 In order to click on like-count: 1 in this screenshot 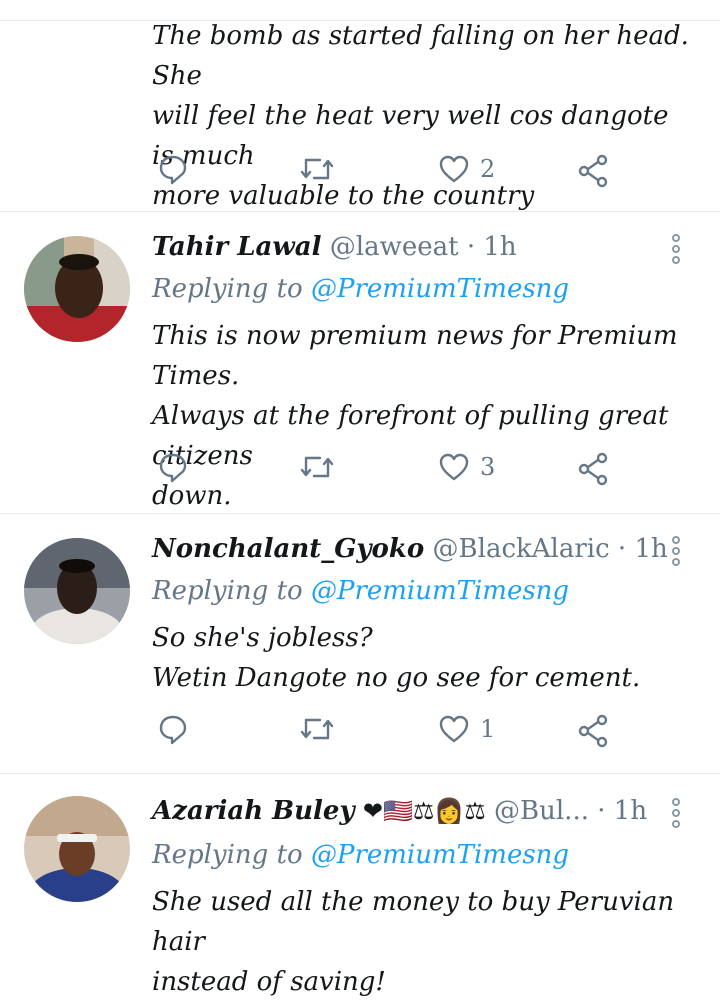, I will do `click(488, 729)`.